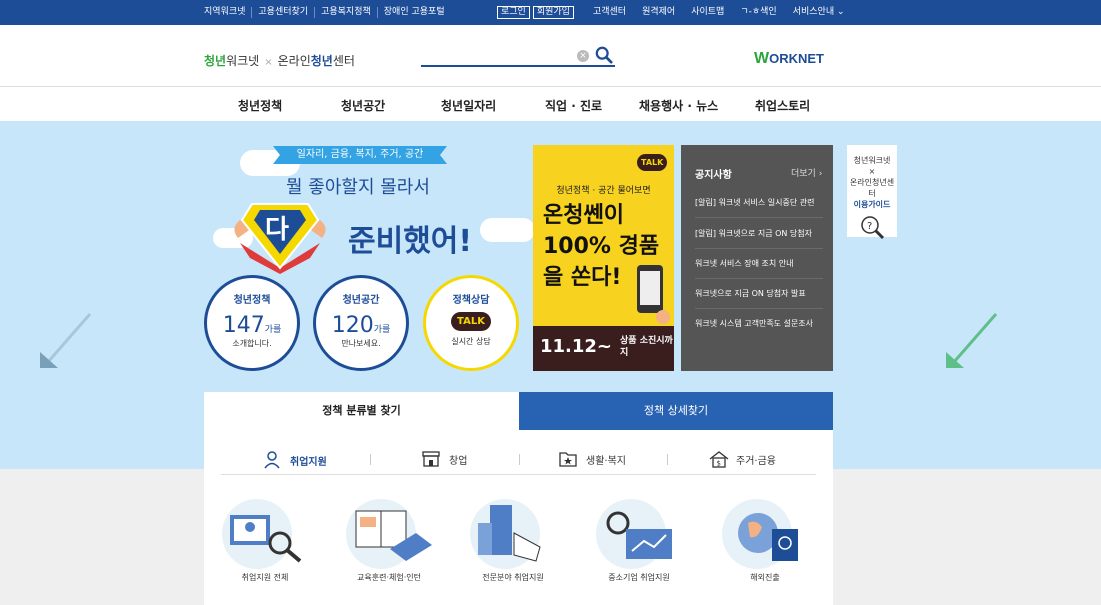 The image size is (1101, 605). I want to click on item-label: 전문분야 취업지원, so click(513, 577).